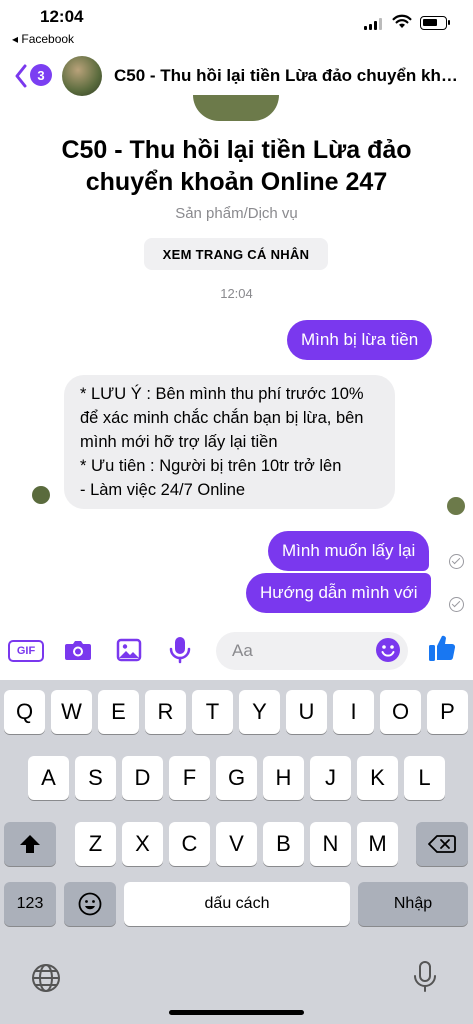  What do you see at coordinates (360, 340) in the screenshot?
I see `message-bubble-outgoing: Mình bị lừa tiền` at bounding box center [360, 340].